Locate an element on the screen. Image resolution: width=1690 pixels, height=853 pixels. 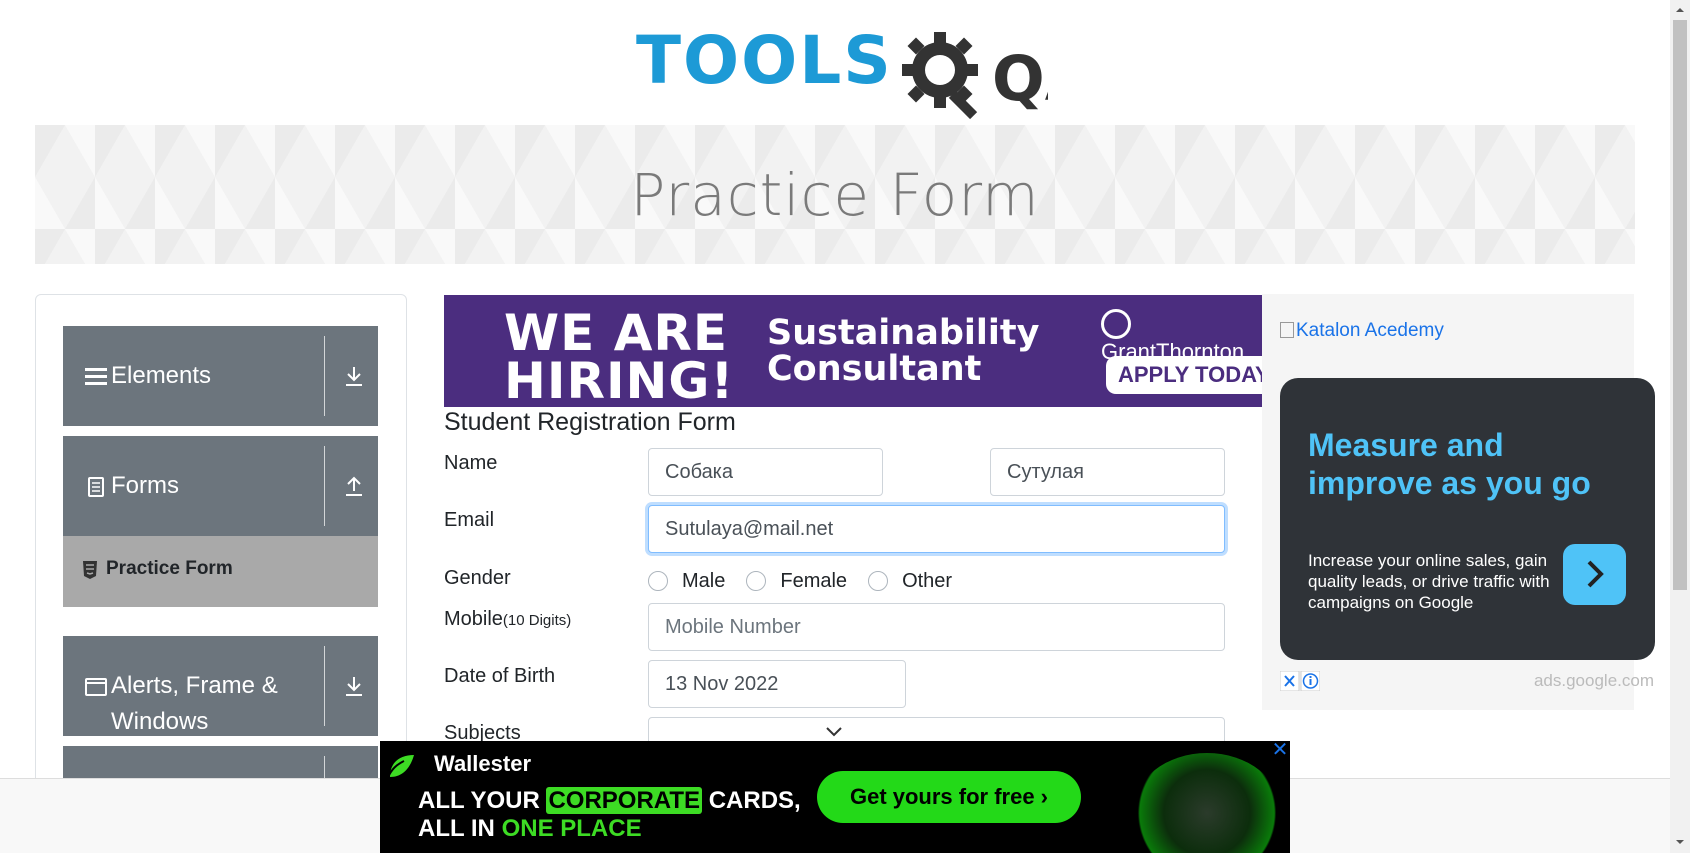
scroll-up-icon is located at coordinates (1680, 10).